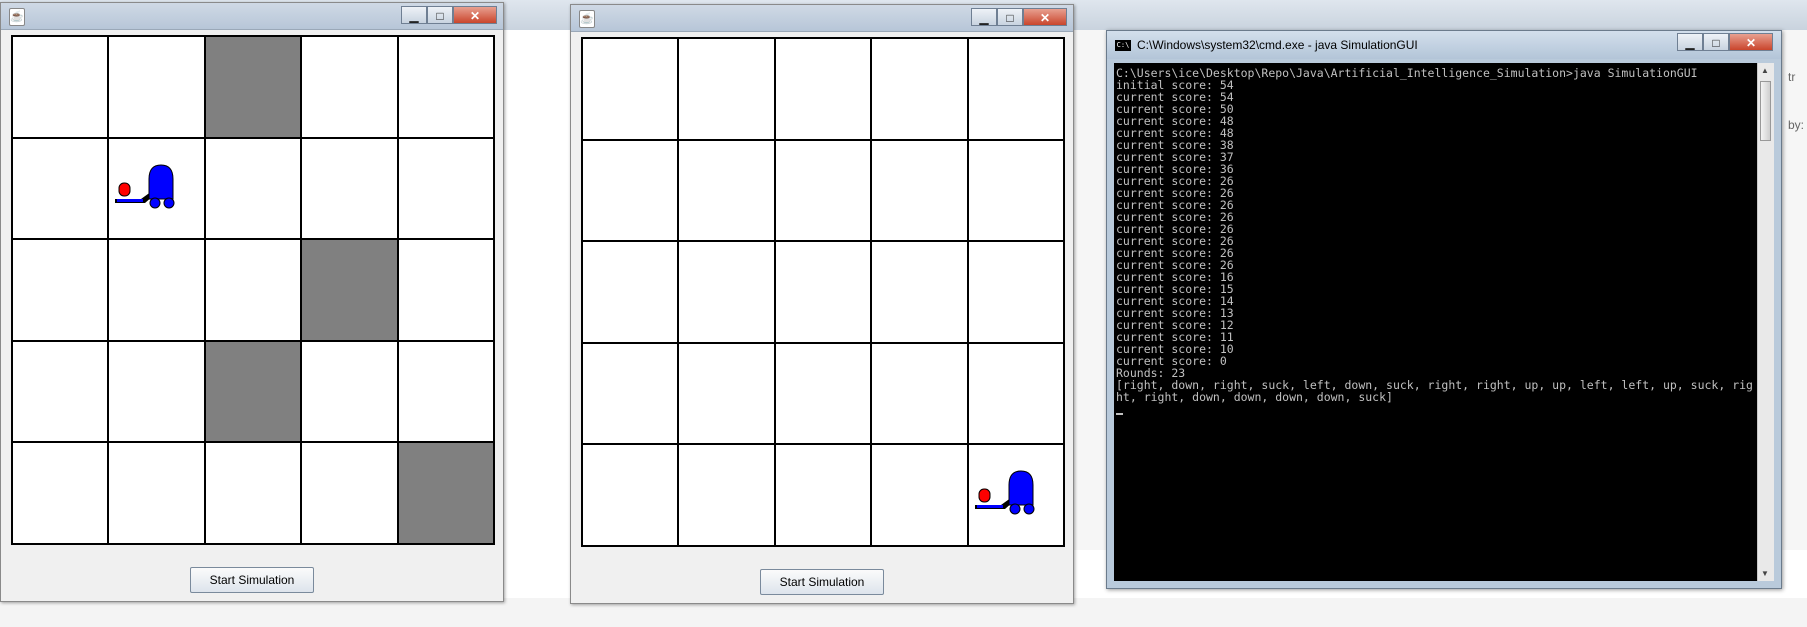  I want to click on scroll-up-arrow-icon: ▲, so click(1765, 70).